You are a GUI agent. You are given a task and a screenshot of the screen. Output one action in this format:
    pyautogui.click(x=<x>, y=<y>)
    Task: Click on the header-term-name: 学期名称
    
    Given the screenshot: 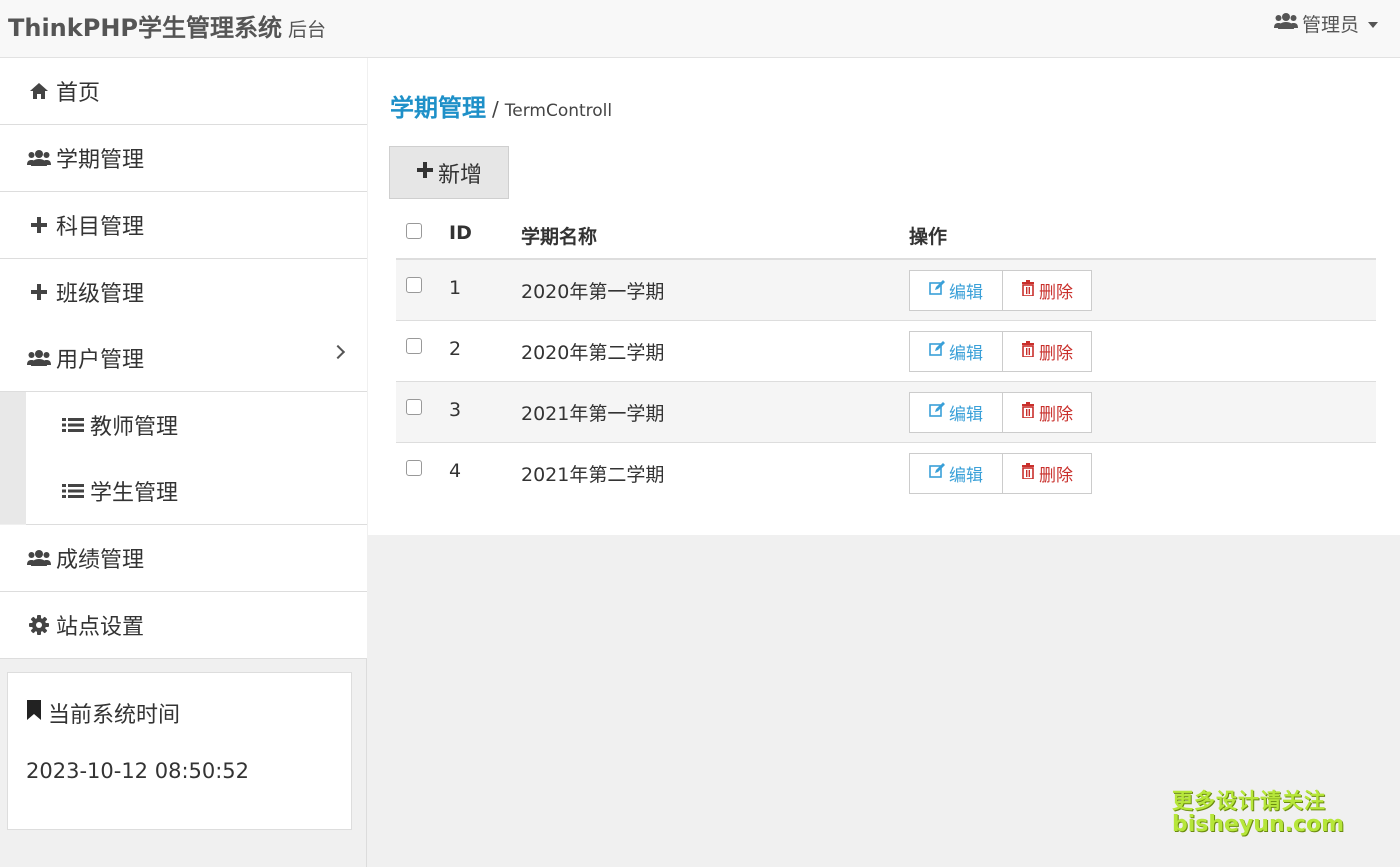 What is the action you would take?
    pyautogui.click(x=559, y=237)
    